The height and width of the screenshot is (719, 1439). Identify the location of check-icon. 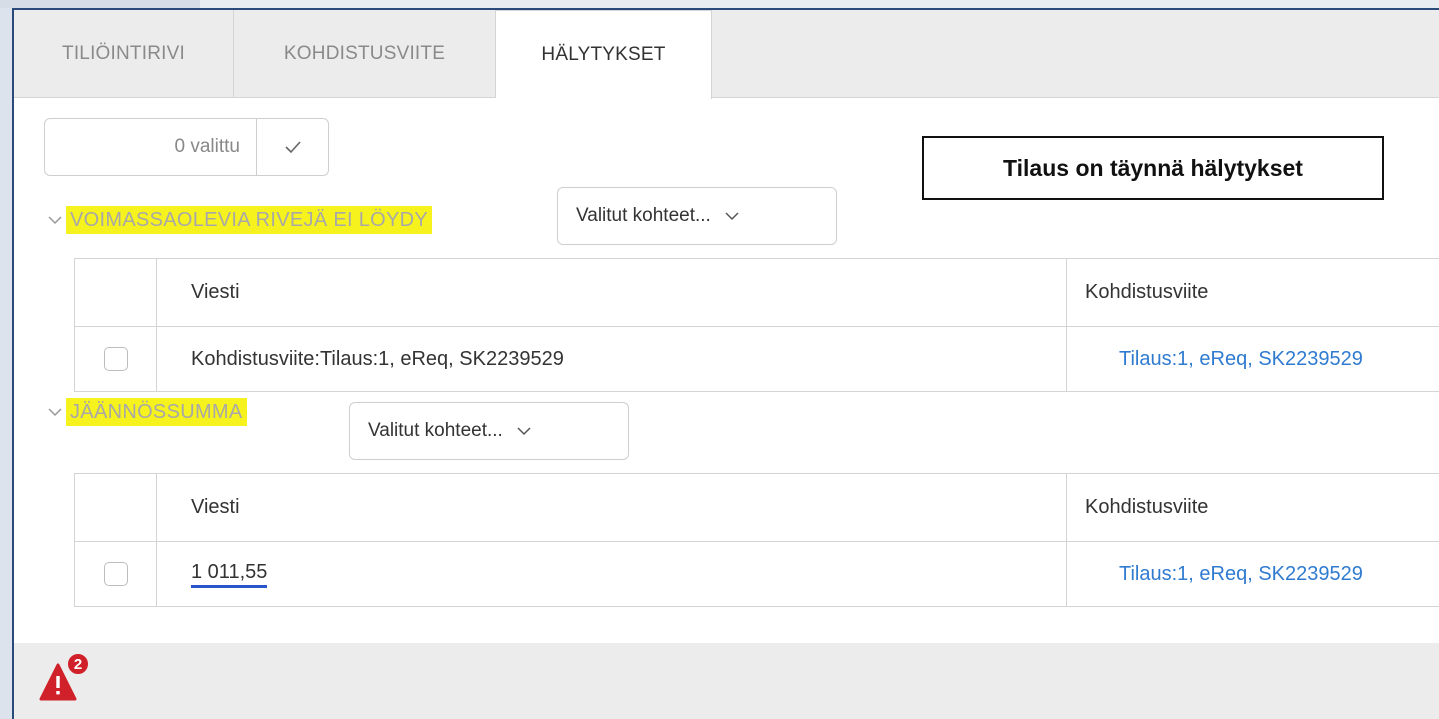
(292, 147).